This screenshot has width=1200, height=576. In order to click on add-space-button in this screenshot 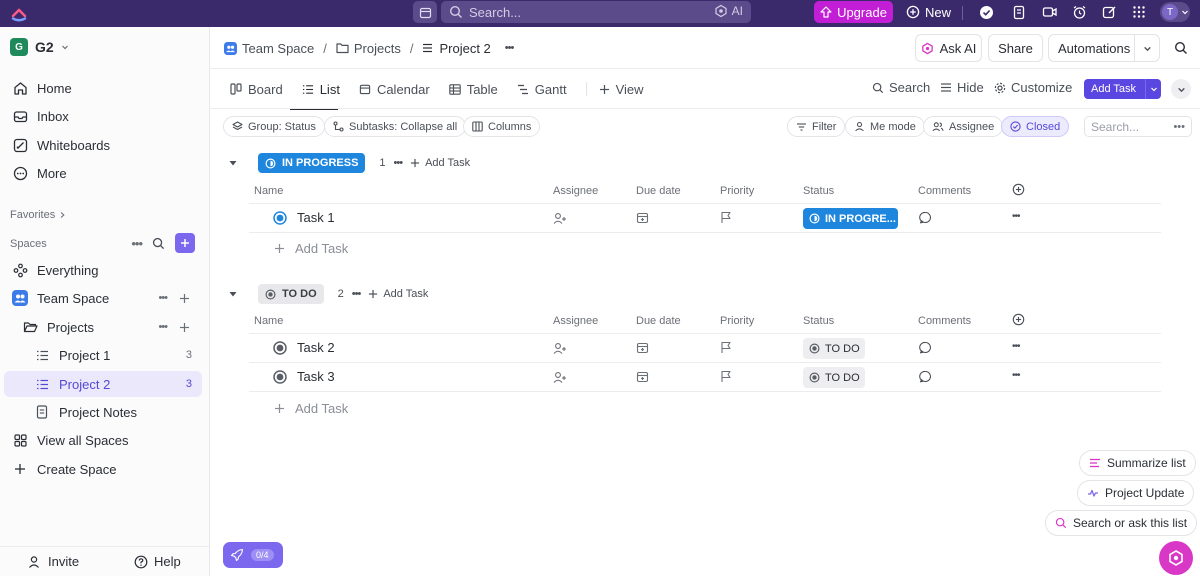, I will do `click(185, 243)`.